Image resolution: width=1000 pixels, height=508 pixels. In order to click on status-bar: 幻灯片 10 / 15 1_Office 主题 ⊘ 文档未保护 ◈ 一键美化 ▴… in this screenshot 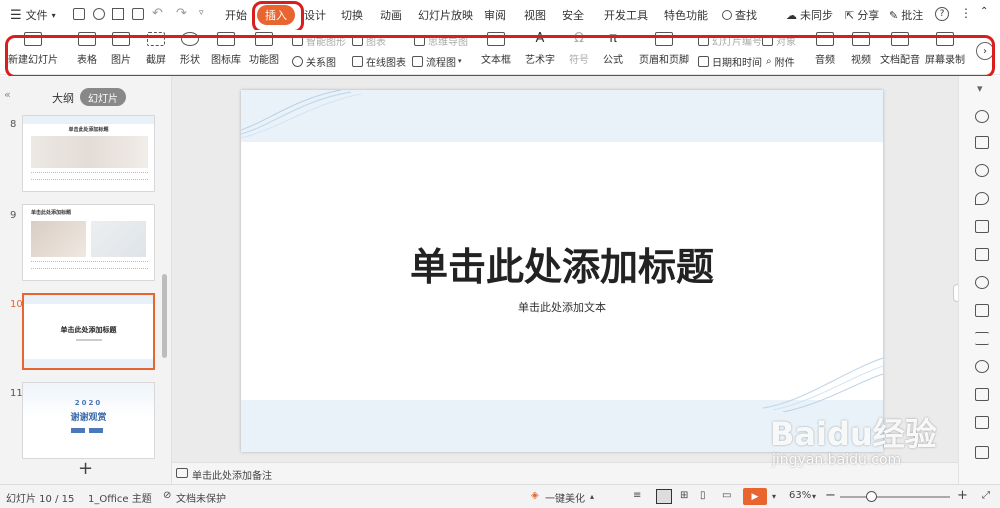, I will do `click(500, 496)`.